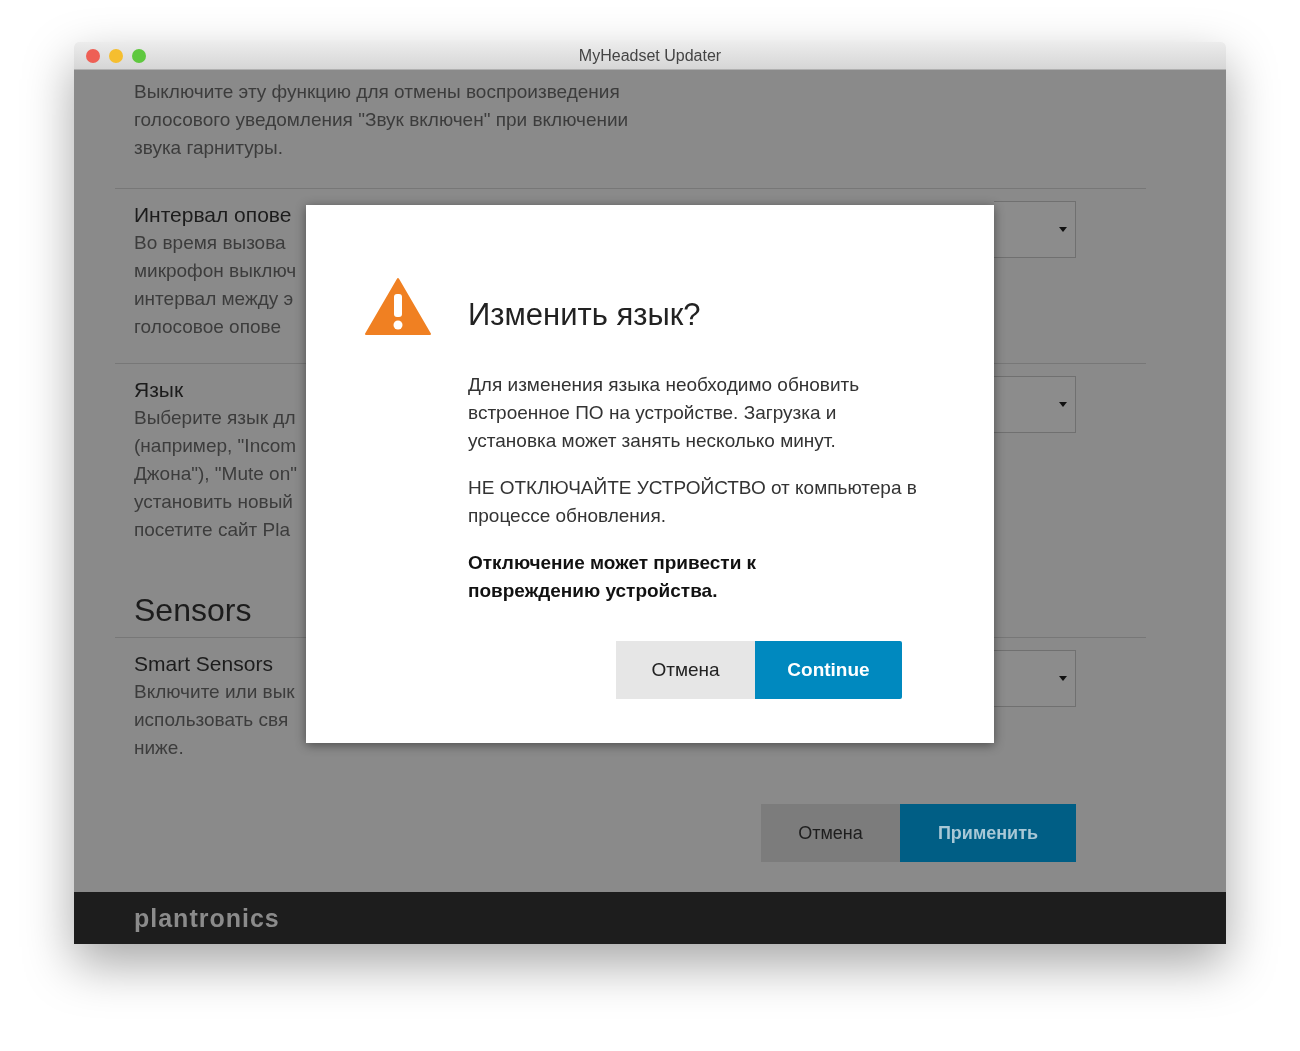 The height and width of the screenshot is (1051, 1300). I want to click on setting-description: Во время вызова микрофон выключ интервал между э голосовое опове, so click(215, 285).